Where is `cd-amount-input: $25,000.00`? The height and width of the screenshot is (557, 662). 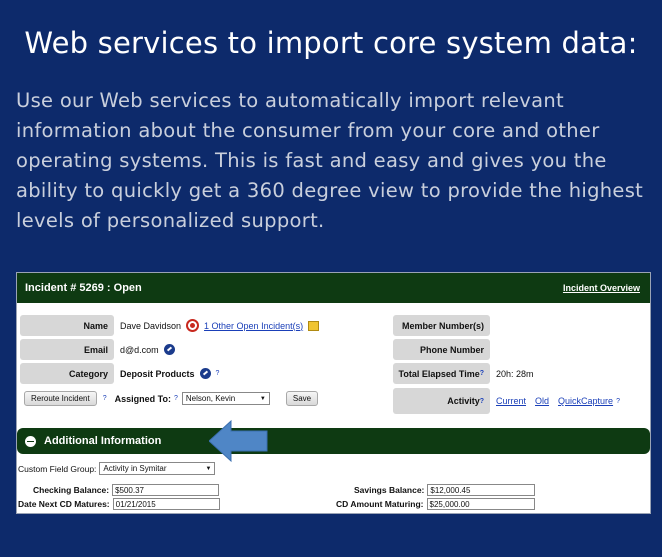 cd-amount-input: $25,000.00 is located at coordinates (480, 504).